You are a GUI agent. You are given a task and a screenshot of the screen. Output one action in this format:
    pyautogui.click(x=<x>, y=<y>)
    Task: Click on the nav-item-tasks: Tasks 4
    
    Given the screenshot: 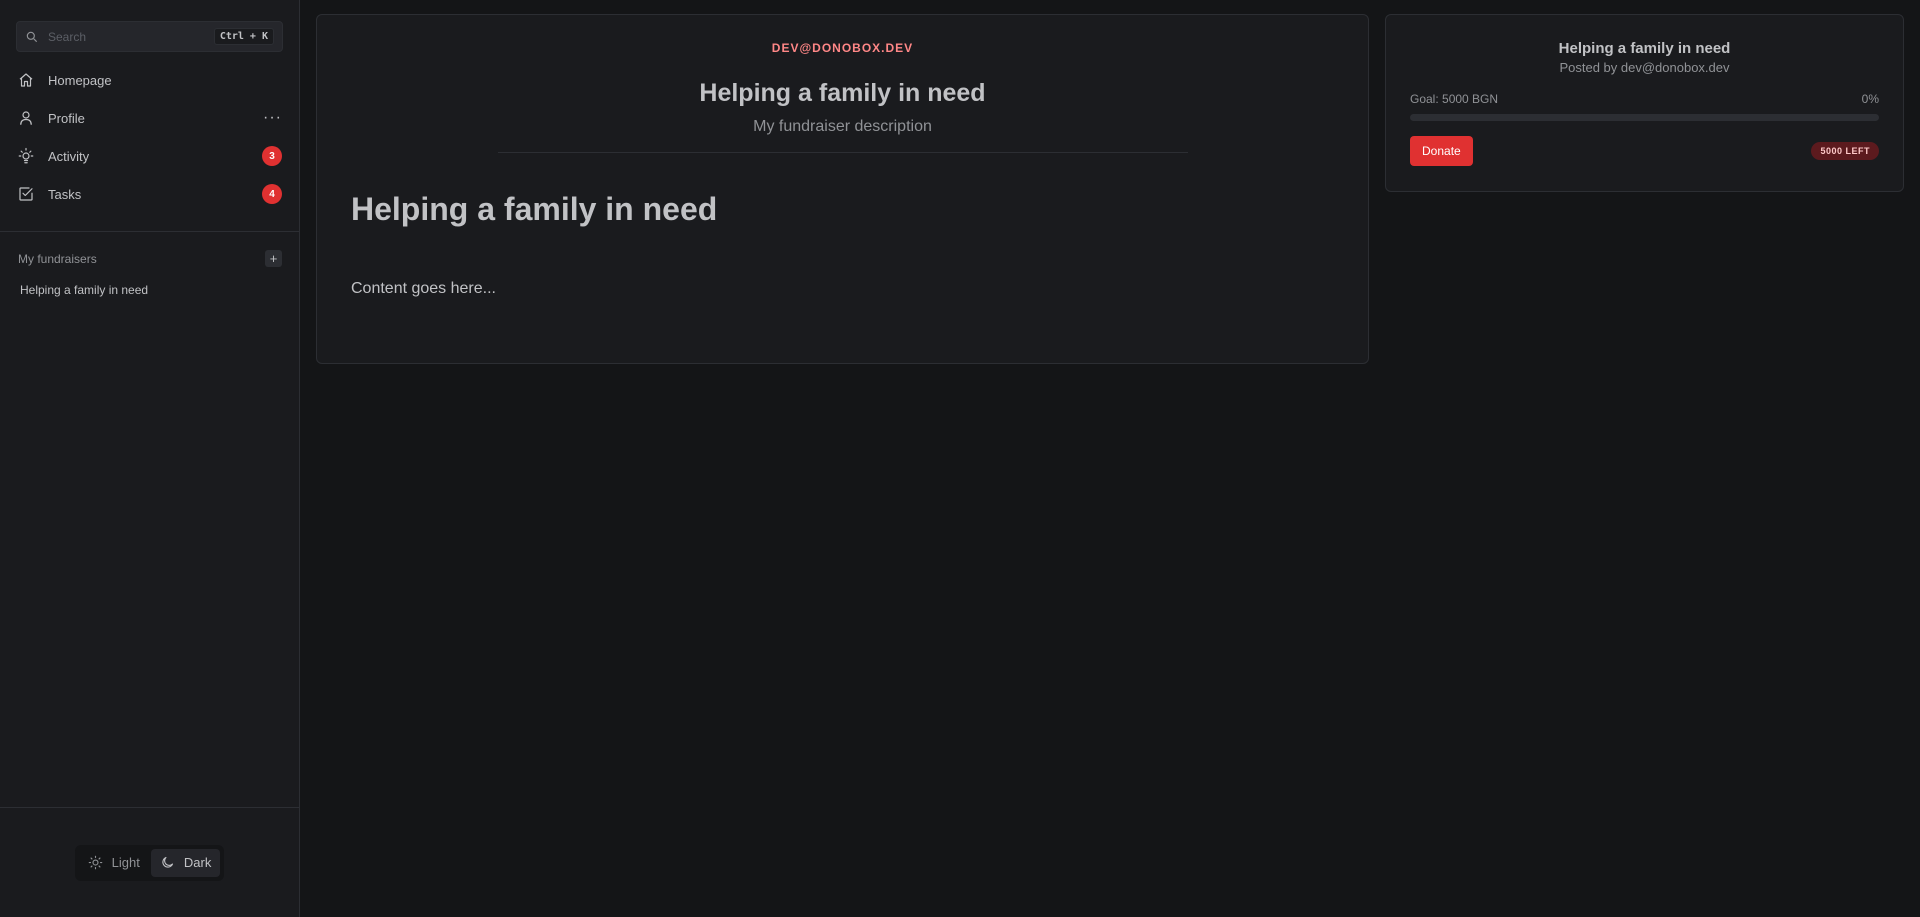 What is the action you would take?
    pyautogui.click(x=149, y=194)
    